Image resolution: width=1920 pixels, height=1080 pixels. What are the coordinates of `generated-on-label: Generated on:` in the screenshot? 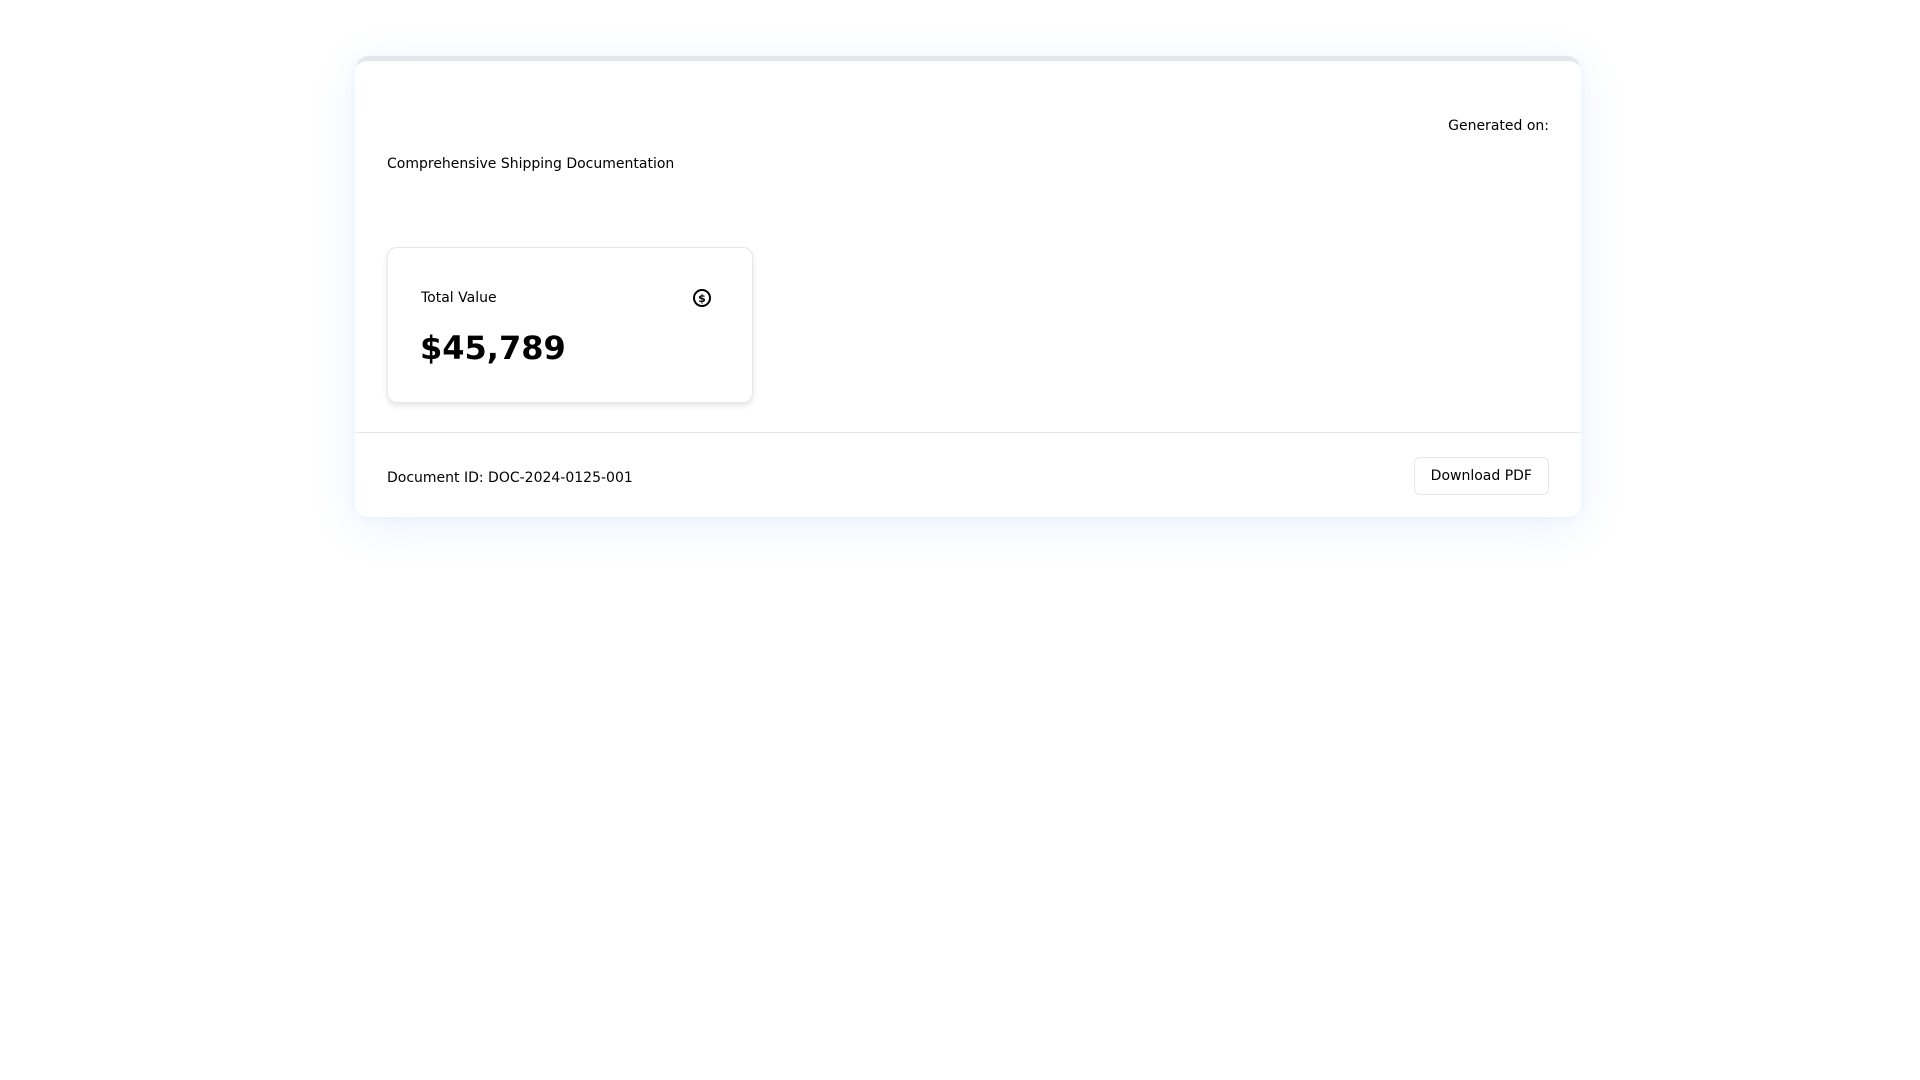 It's located at (1498, 126).